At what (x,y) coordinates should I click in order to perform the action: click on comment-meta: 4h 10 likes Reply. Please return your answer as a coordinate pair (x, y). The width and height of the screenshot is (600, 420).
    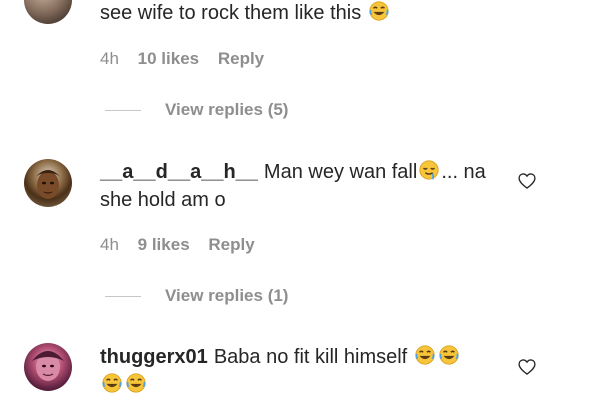
    Looking at the image, I should click on (189, 59).